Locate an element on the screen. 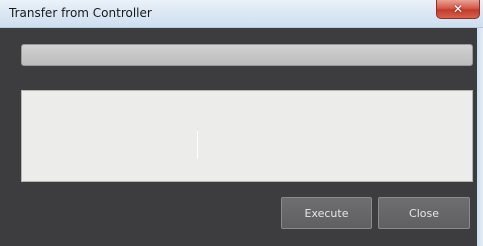  close-icon: ✕ is located at coordinates (458, 9).